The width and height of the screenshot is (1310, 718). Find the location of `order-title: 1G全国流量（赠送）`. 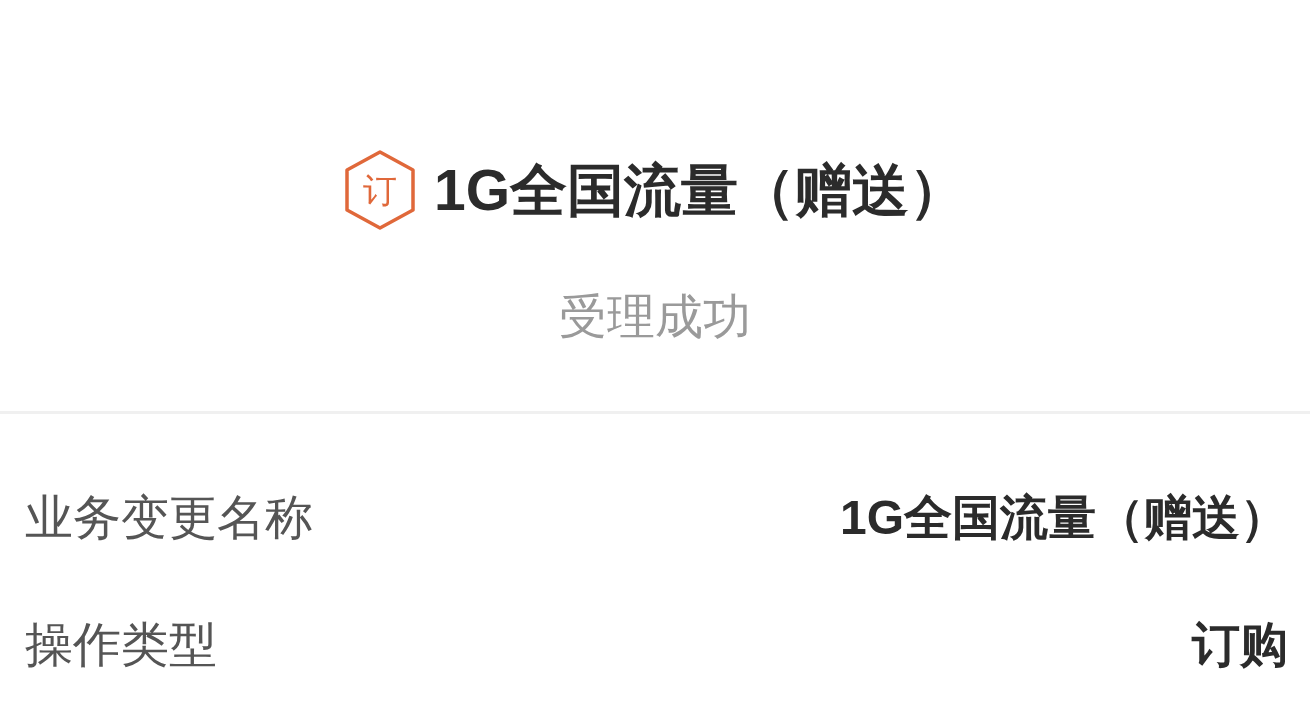

order-title: 1G全国流量（赠送） is located at coordinates (699, 190).